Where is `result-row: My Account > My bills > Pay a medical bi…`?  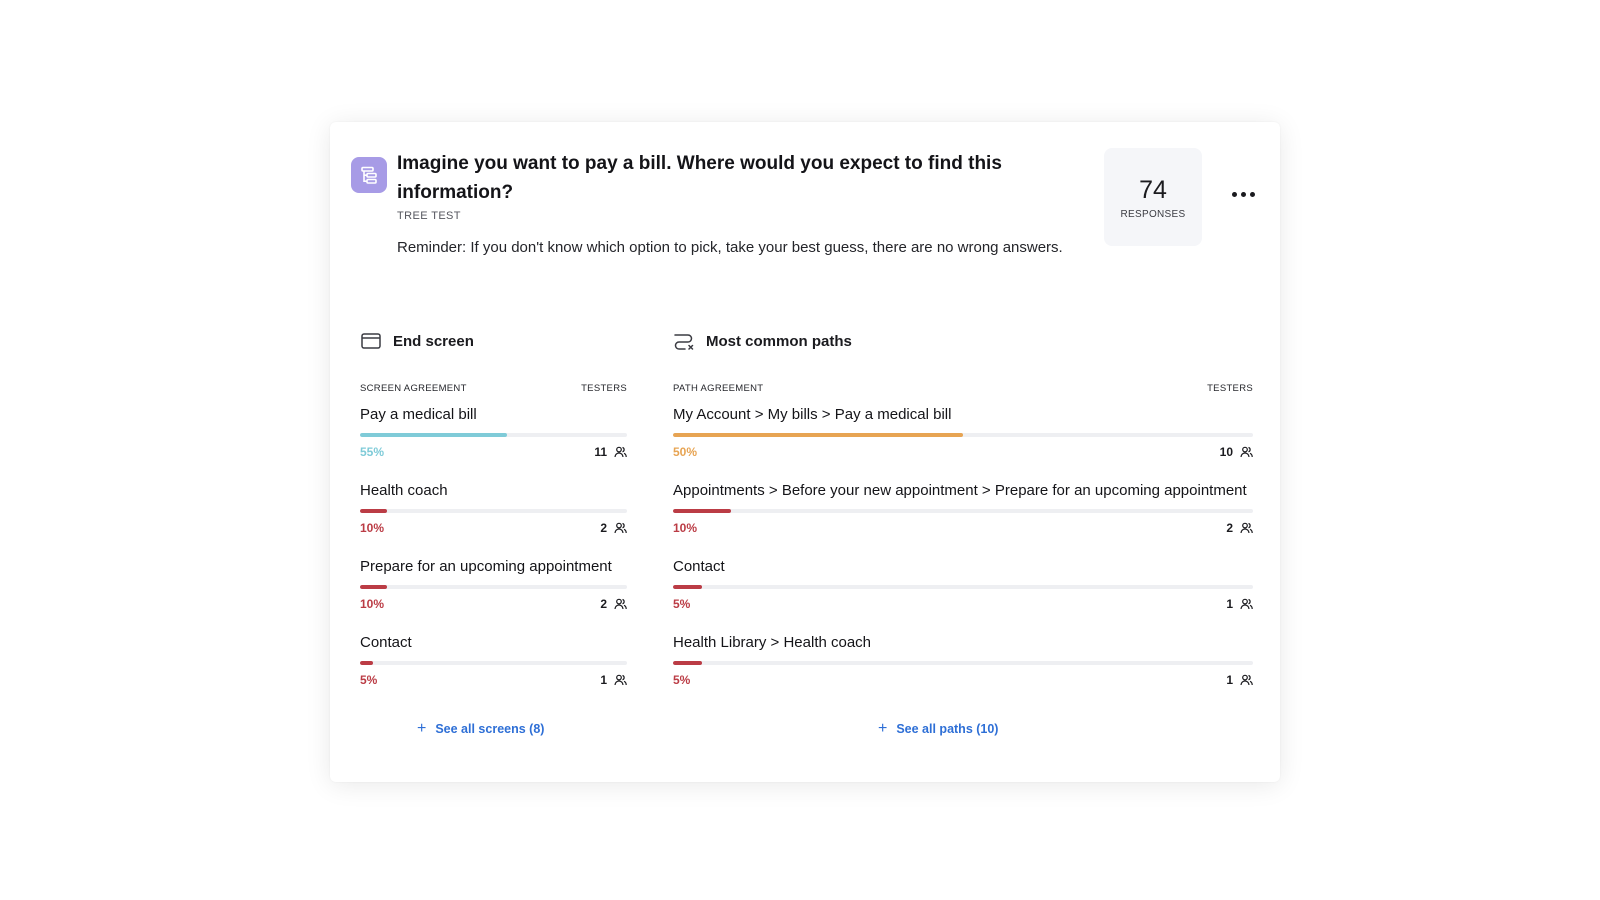
result-row: My Account > My bills > Pay a medical bi… is located at coordinates (963, 443).